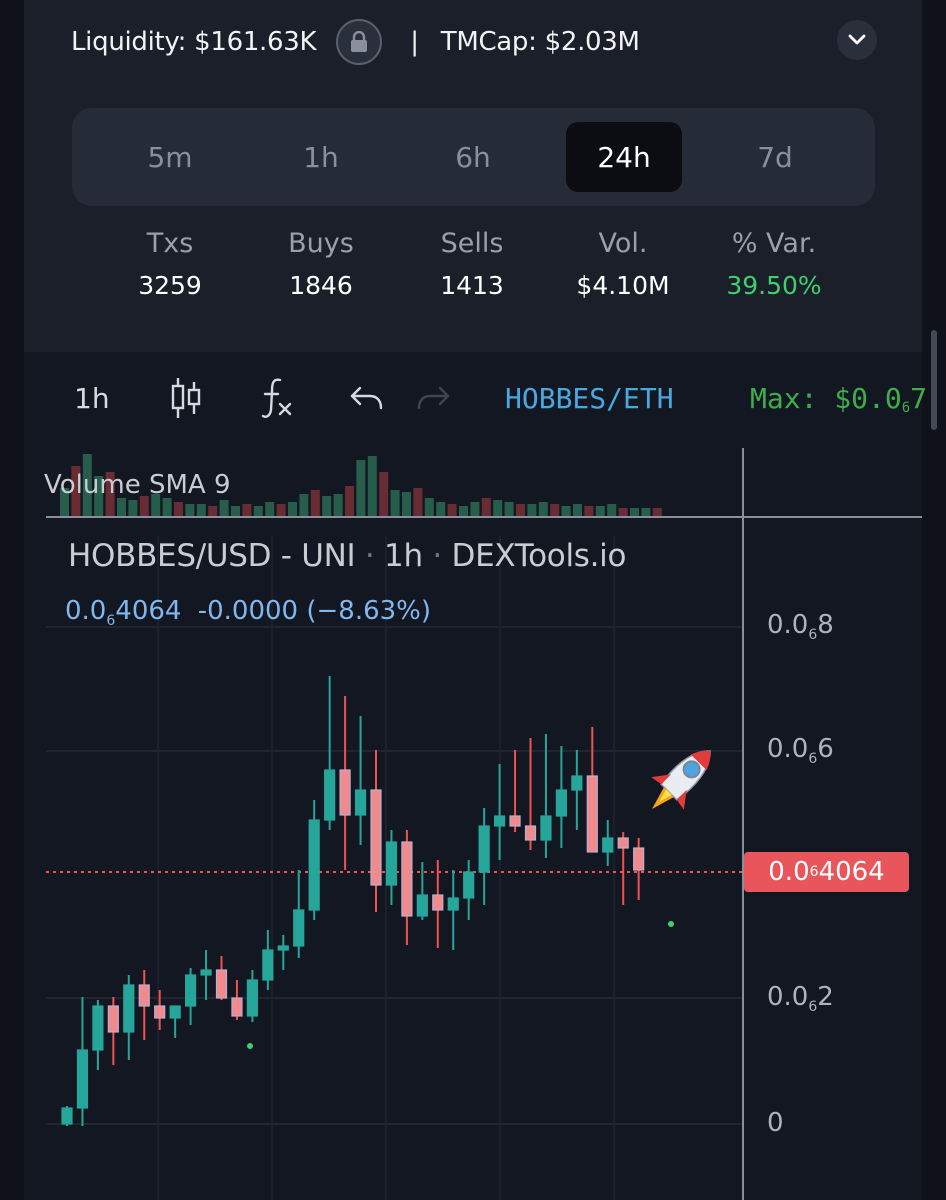 The image size is (946, 1200). I want to click on axis-tail: 6, so click(825, 749).